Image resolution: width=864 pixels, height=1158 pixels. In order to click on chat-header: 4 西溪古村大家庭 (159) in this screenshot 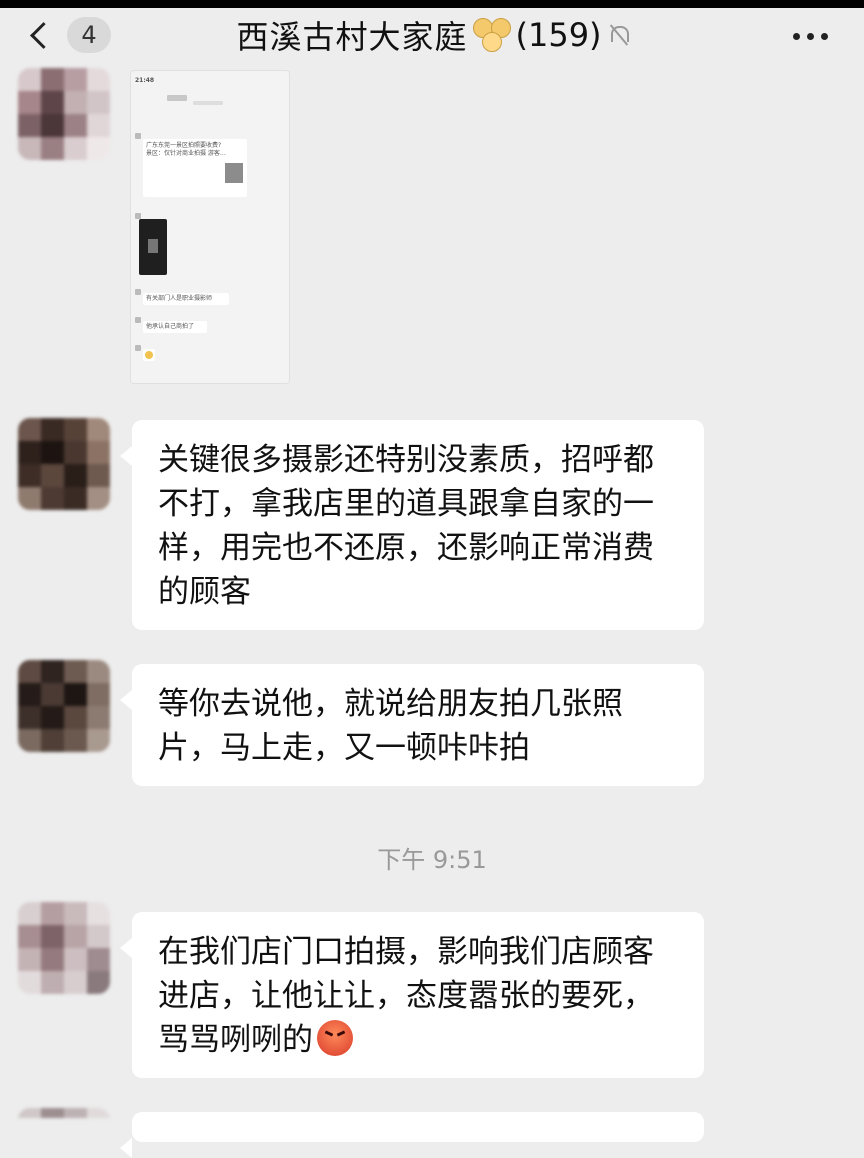, I will do `click(432, 35)`.